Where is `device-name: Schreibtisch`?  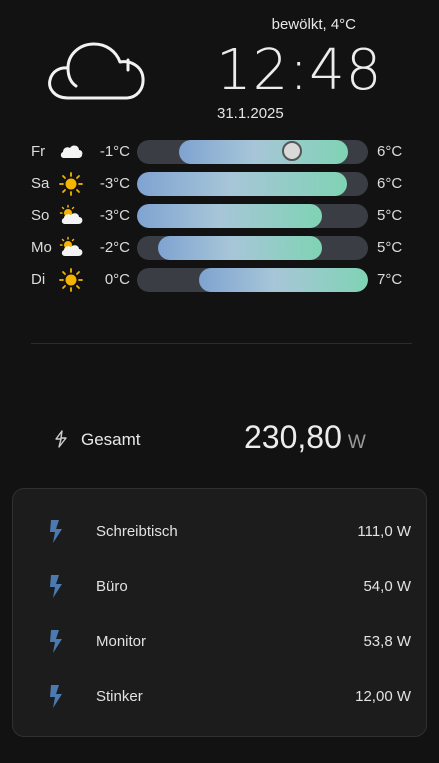
device-name: Schreibtisch is located at coordinates (137, 531).